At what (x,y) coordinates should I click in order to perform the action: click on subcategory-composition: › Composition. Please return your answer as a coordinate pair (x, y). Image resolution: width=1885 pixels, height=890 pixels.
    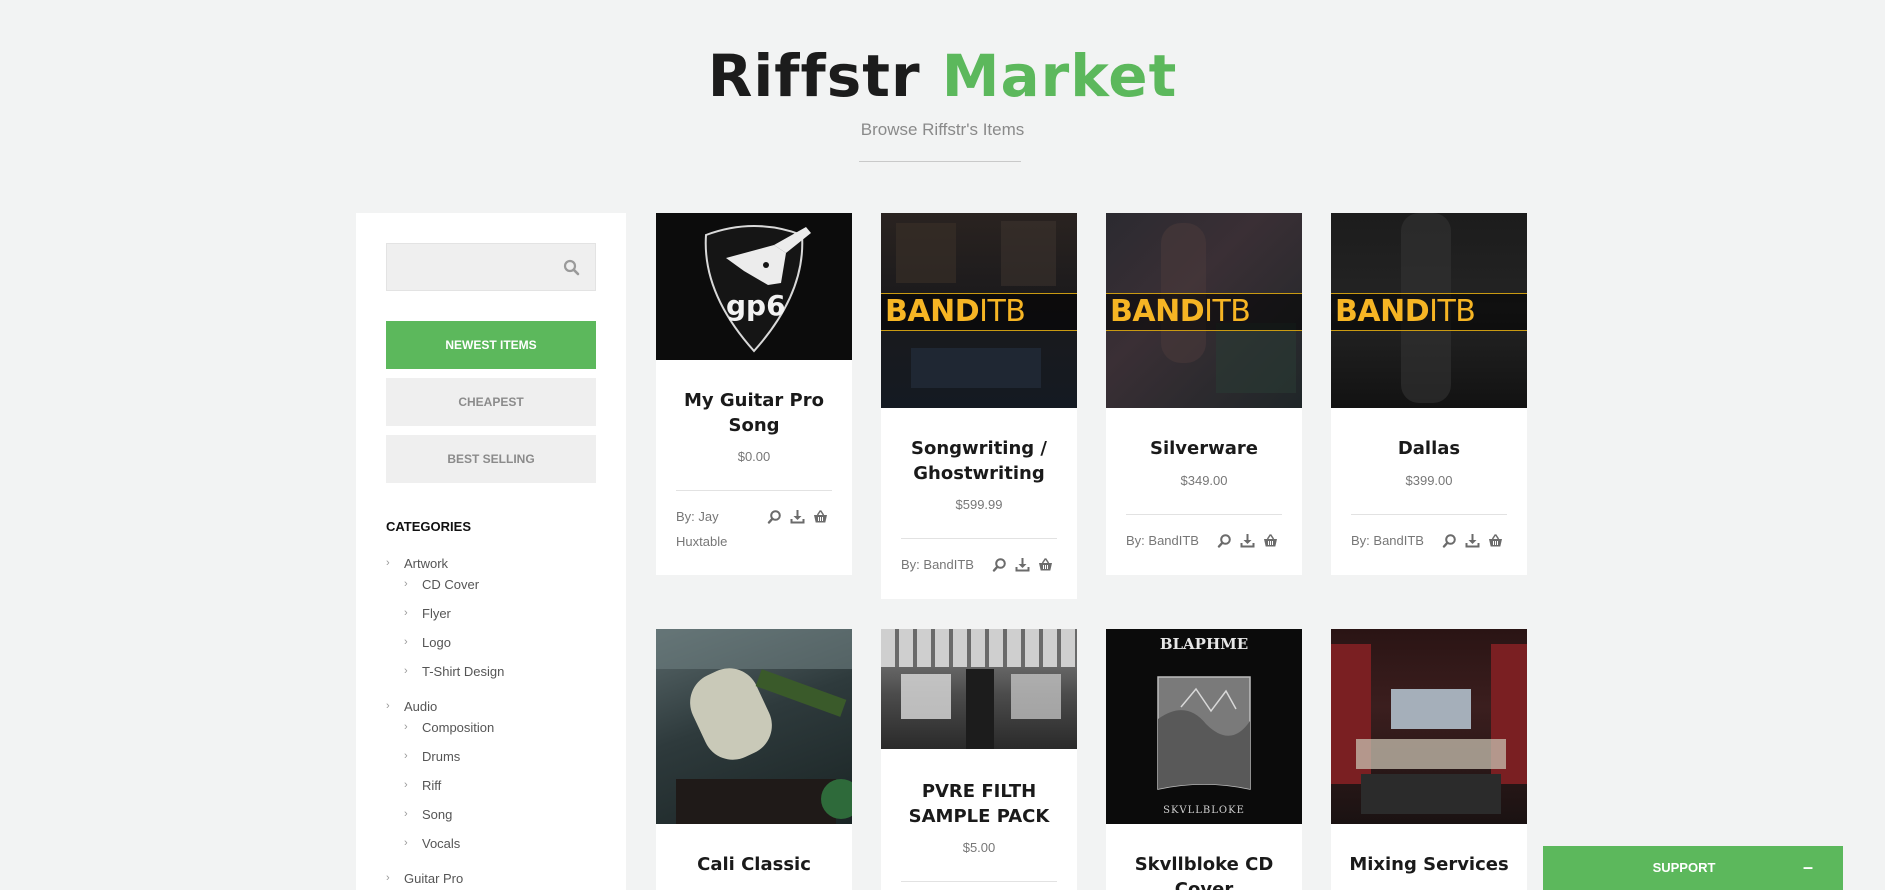
    Looking at the image, I should click on (505, 734).